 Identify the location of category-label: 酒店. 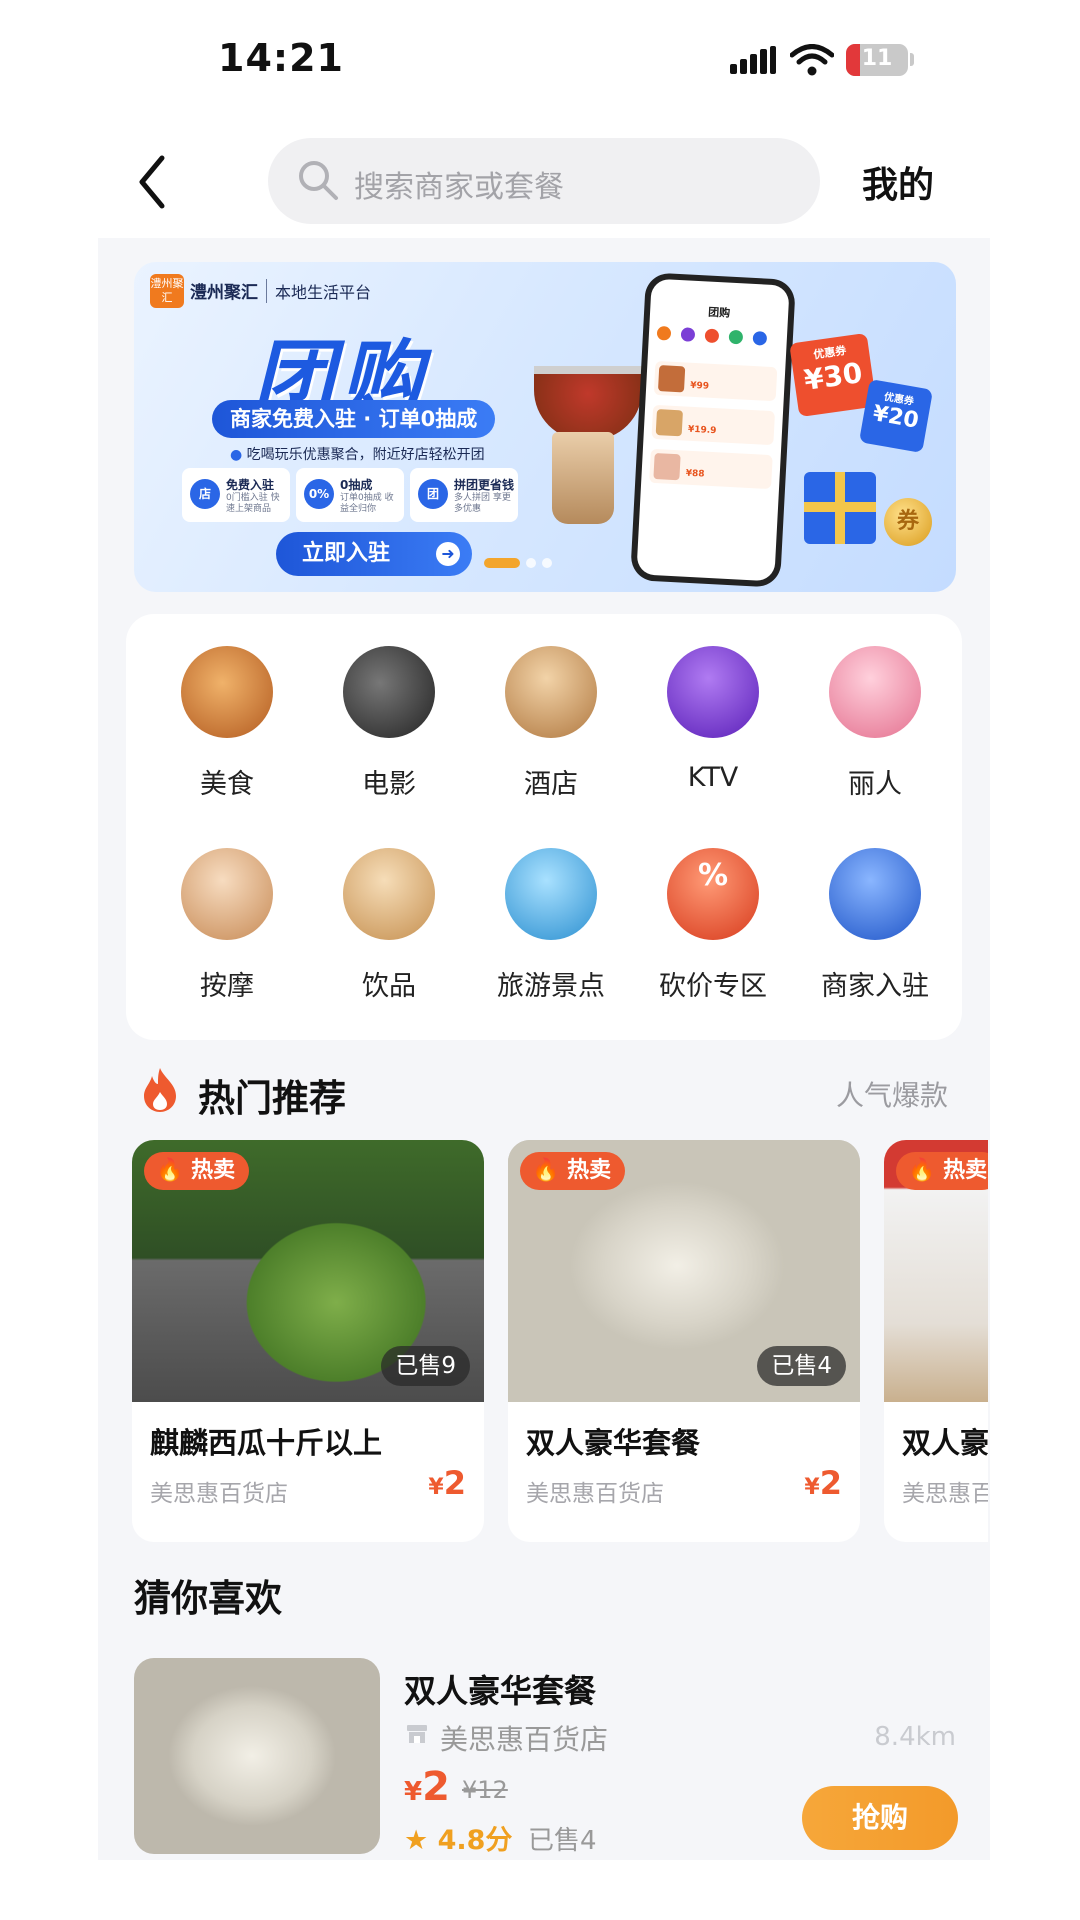
(551, 784).